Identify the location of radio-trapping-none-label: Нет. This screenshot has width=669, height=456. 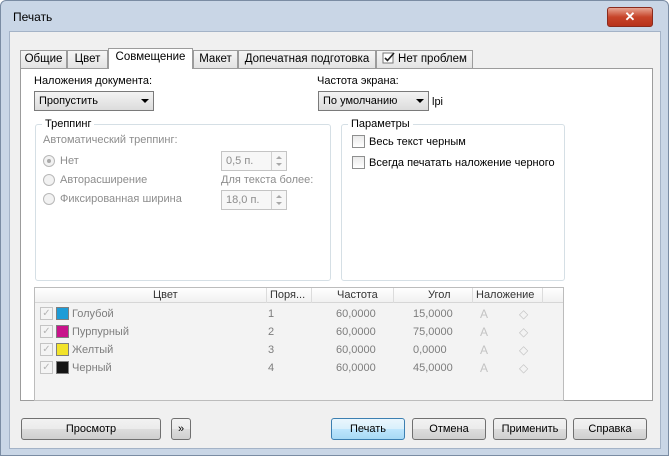
(69, 161).